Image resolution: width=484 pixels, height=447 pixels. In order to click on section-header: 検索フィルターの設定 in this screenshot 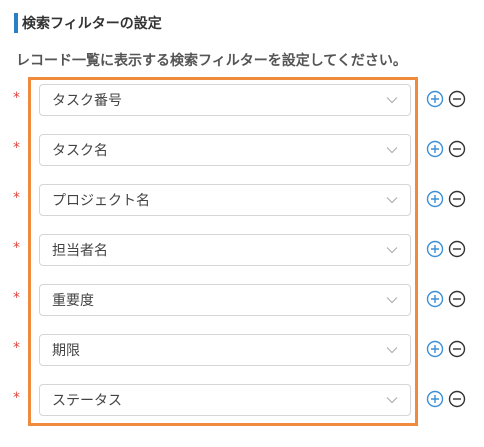, I will do `click(88, 23)`.